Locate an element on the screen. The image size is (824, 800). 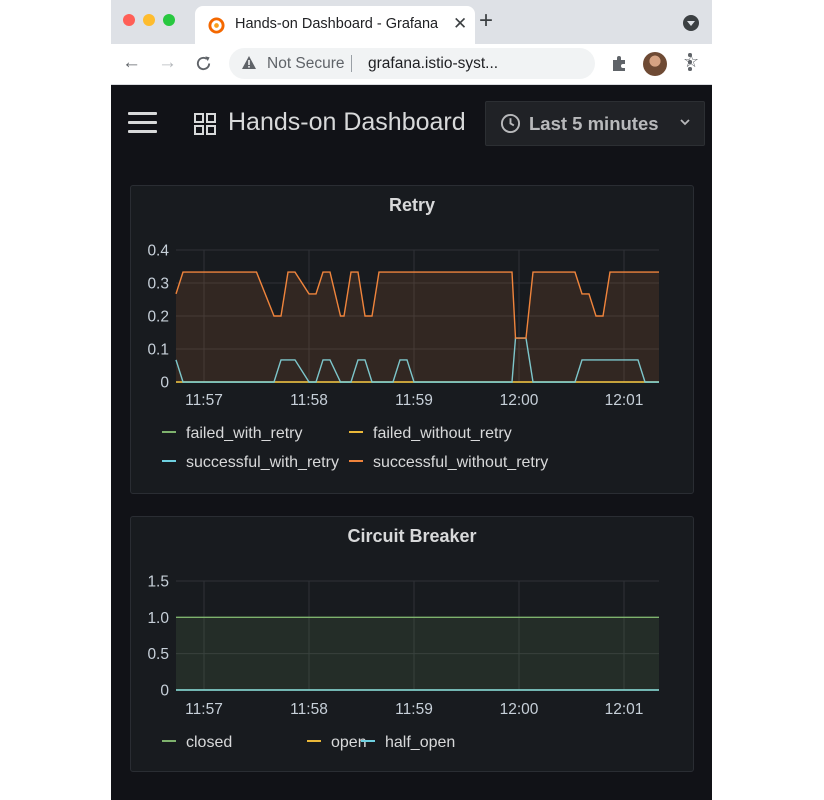
tab-search-chevron-icon is located at coordinates (691, 23).